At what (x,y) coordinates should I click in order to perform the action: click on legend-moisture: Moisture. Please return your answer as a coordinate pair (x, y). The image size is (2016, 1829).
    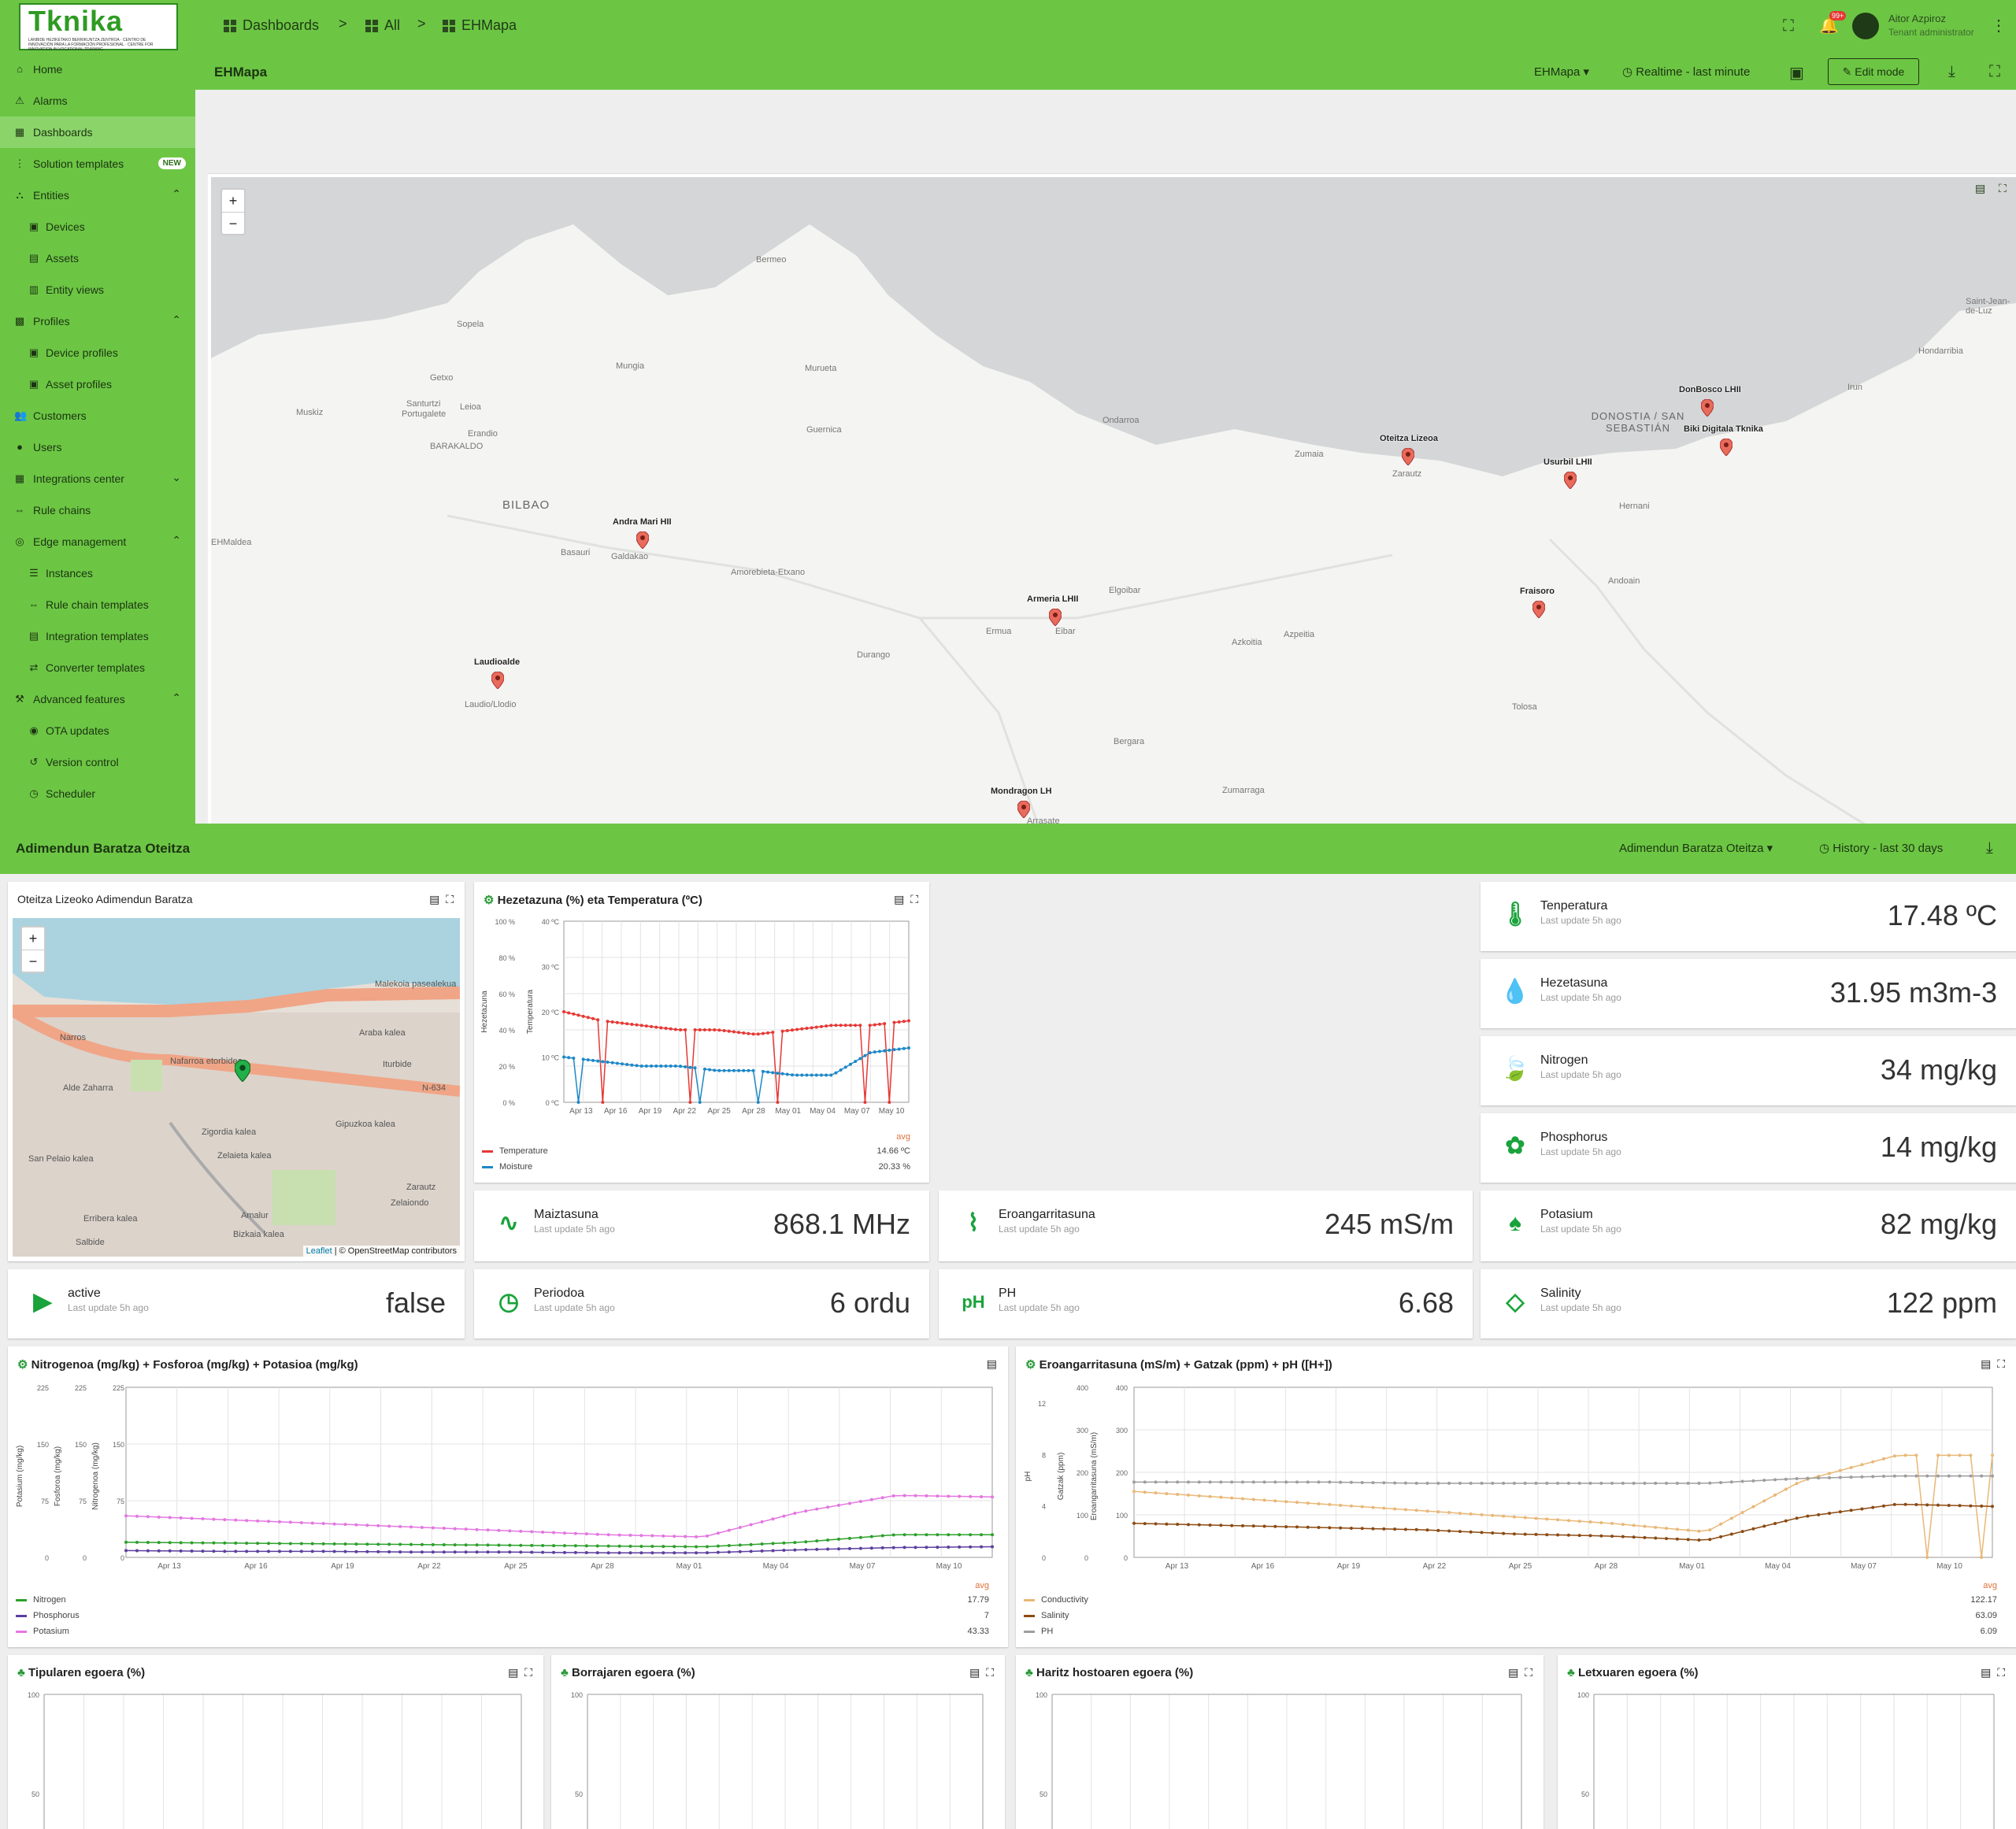
    Looking at the image, I should click on (507, 1167).